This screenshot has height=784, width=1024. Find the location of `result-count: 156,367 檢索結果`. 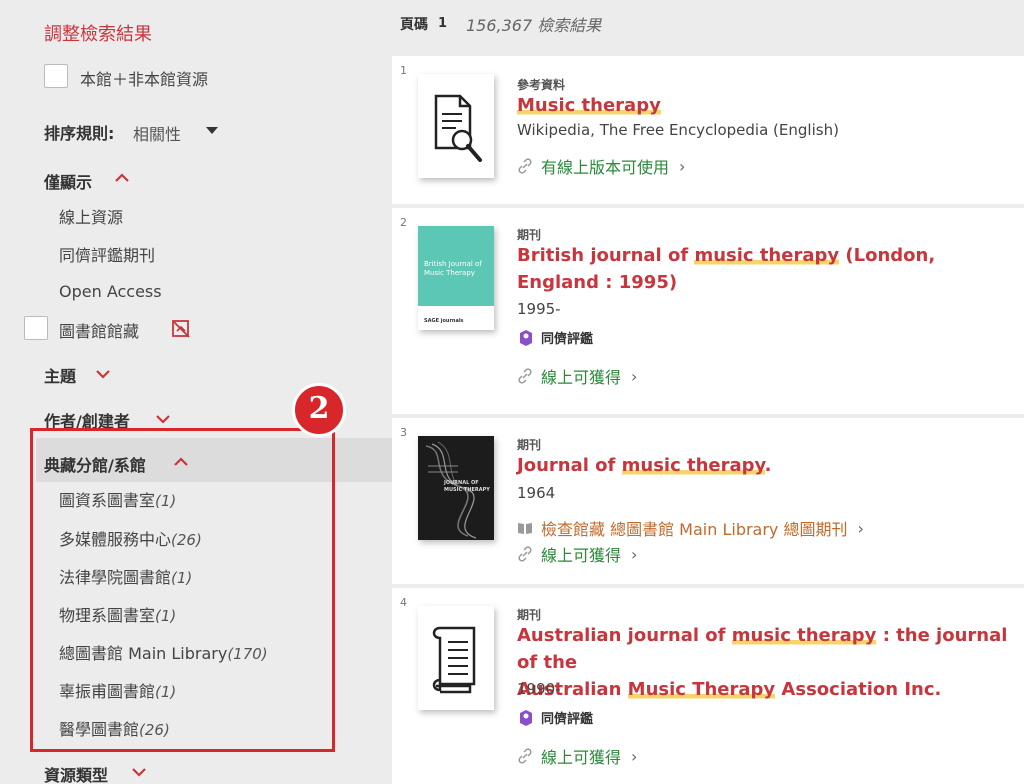

result-count: 156,367 檢索結果 is located at coordinates (534, 25).